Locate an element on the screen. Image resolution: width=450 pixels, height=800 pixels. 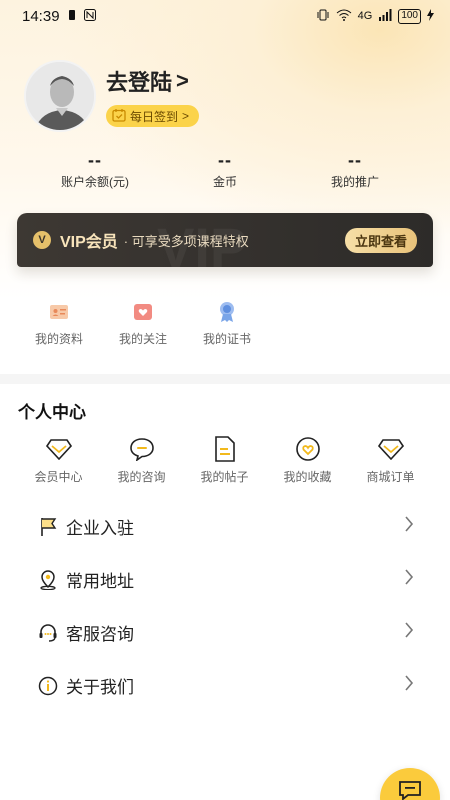
vip-view-button: 立即查看 is located at coordinates (380, 240).